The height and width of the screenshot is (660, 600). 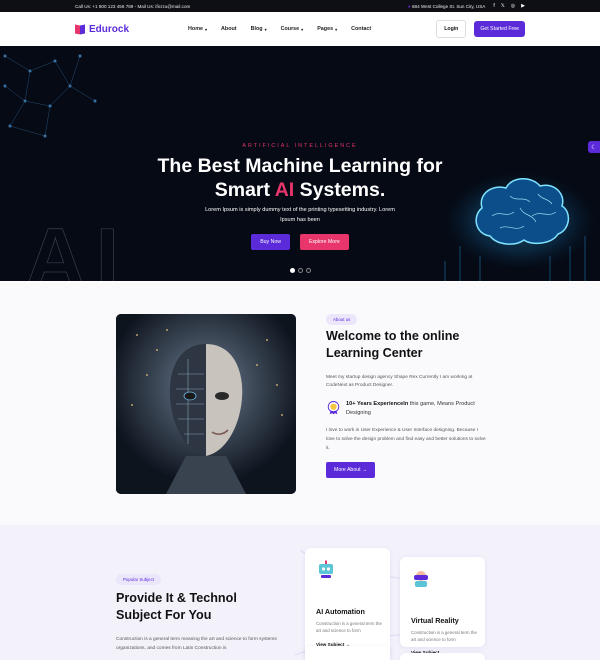 What do you see at coordinates (176, 606) in the screenshot?
I see `subjects-title: Provide It & Technol Subject For You` at bounding box center [176, 606].